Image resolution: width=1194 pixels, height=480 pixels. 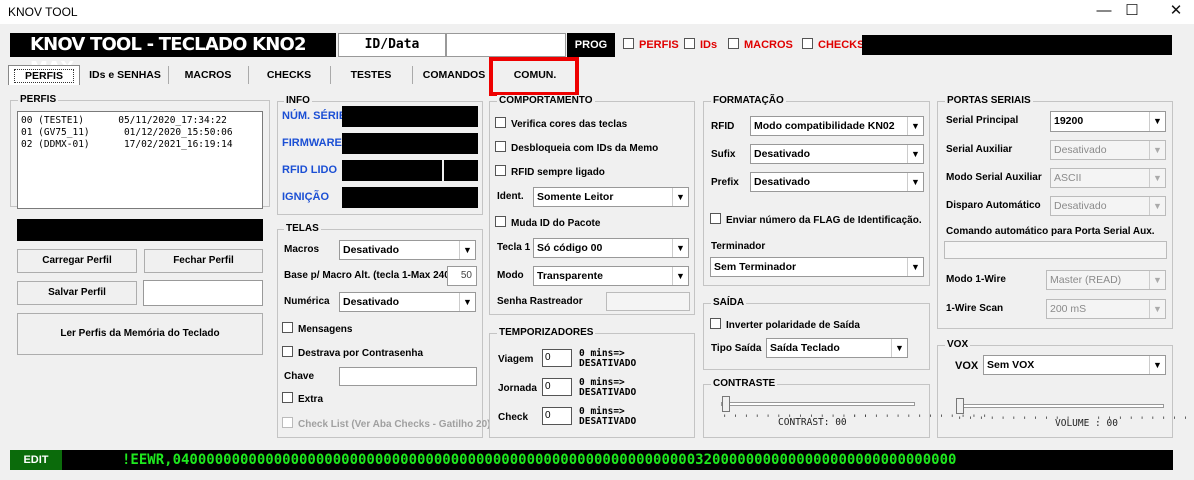 What do you see at coordinates (818, 404) in the screenshot?
I see `contrast-slider-track` at bounding box center [818, 404].